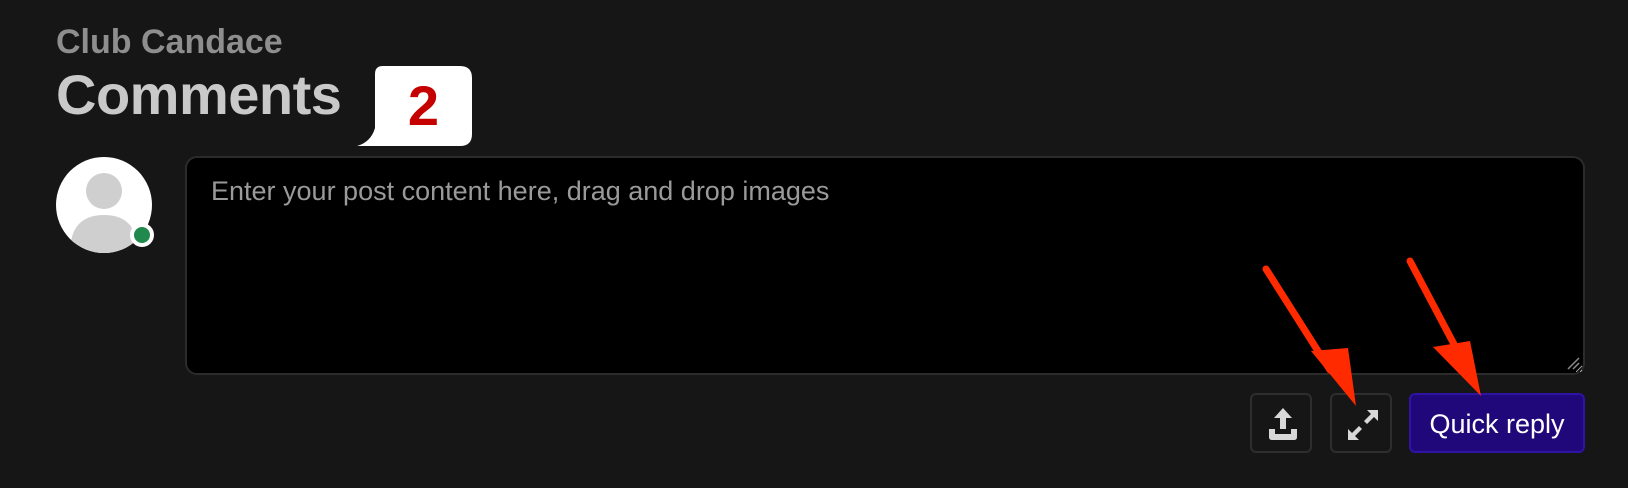 The height and width of the screenshot is (488, 1628). I want to click on quick-reply-button: Quick reply, so click(1497, 423).